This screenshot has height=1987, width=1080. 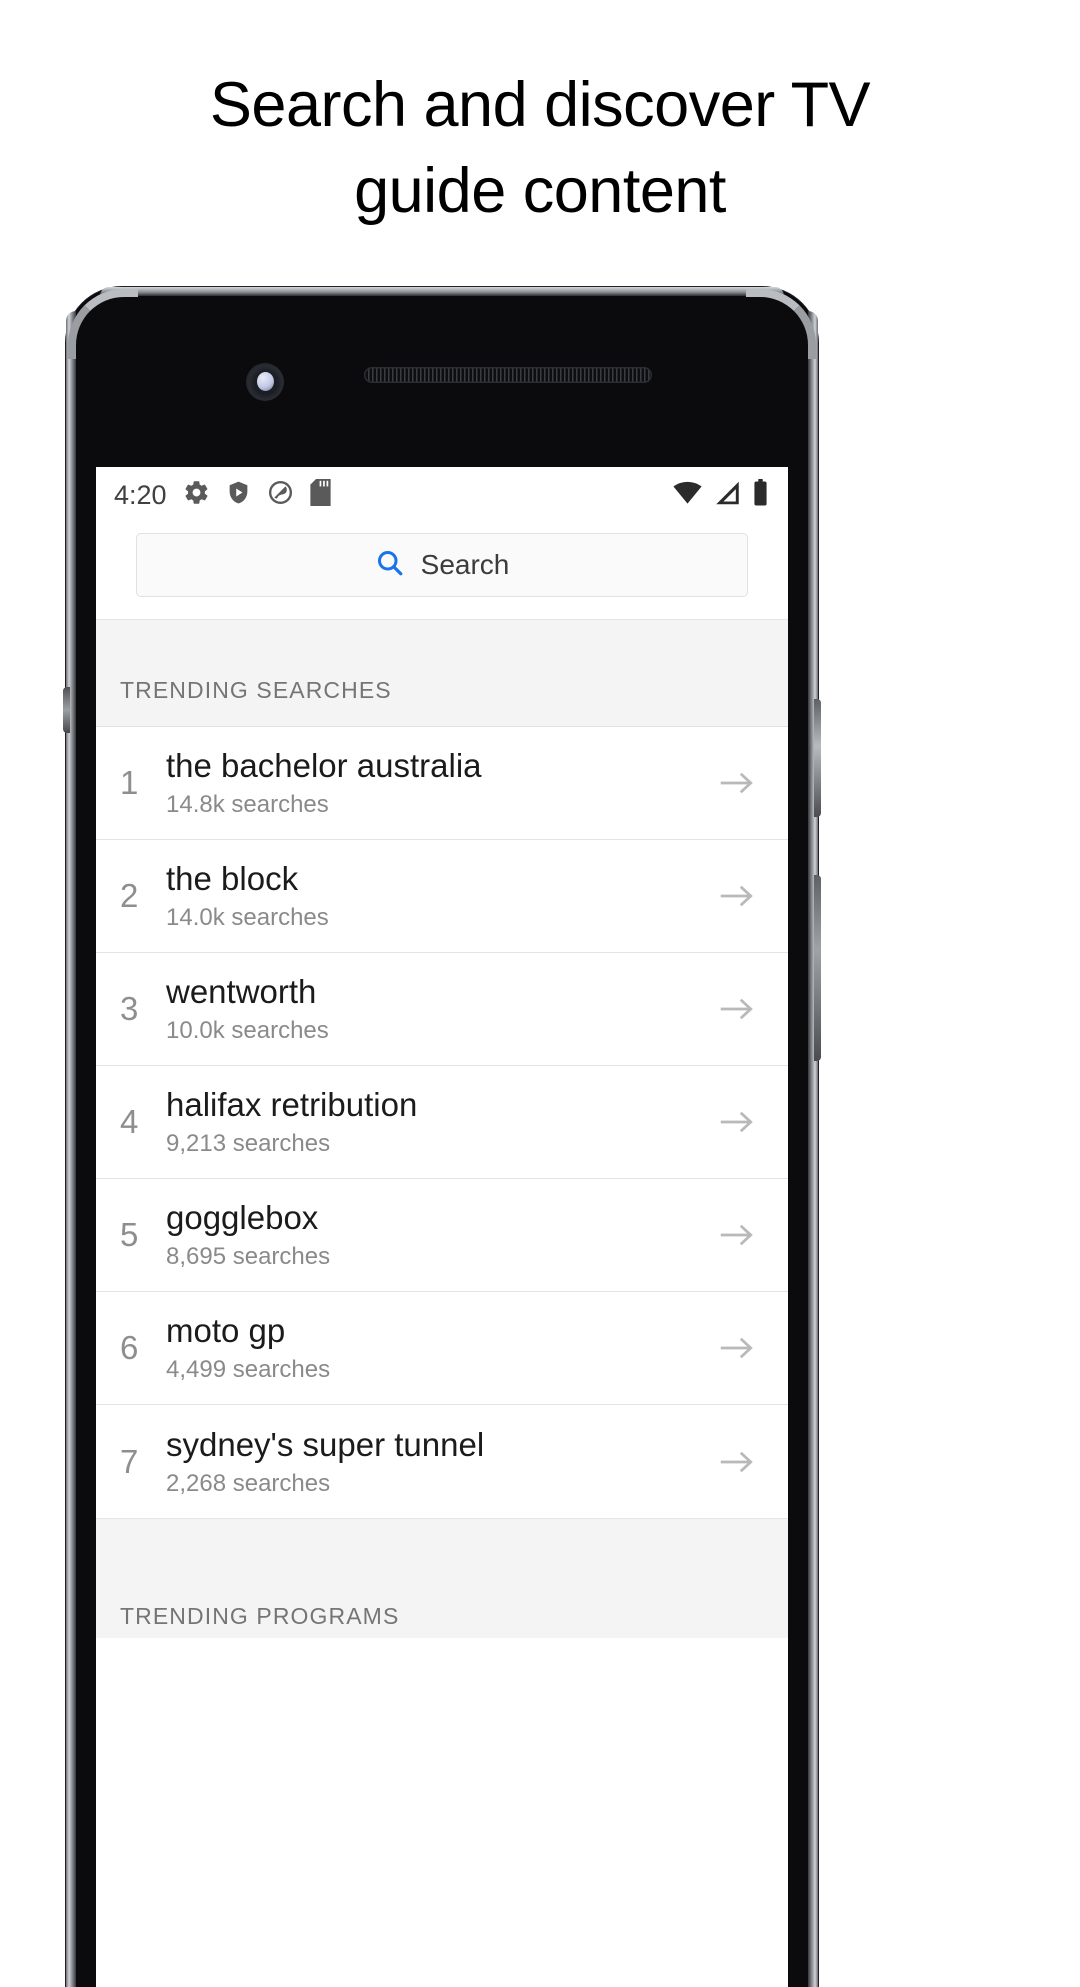 I want to click on list-item: 7 sydney's super tunnel 2,268 searches, so click(x=442, y=1461).